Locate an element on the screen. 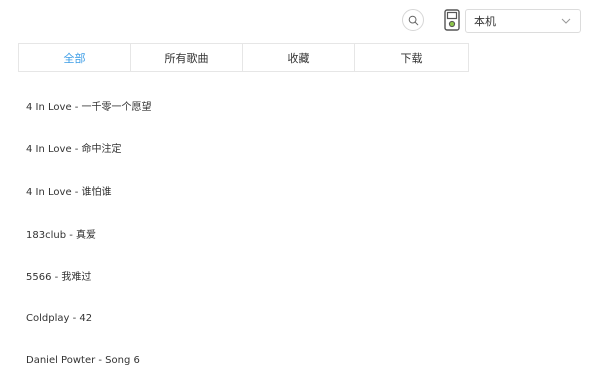 The width and height of the screenshot is (600, 391). song-list-item: 183club - 真爱 is located at coordinates (300, 233).